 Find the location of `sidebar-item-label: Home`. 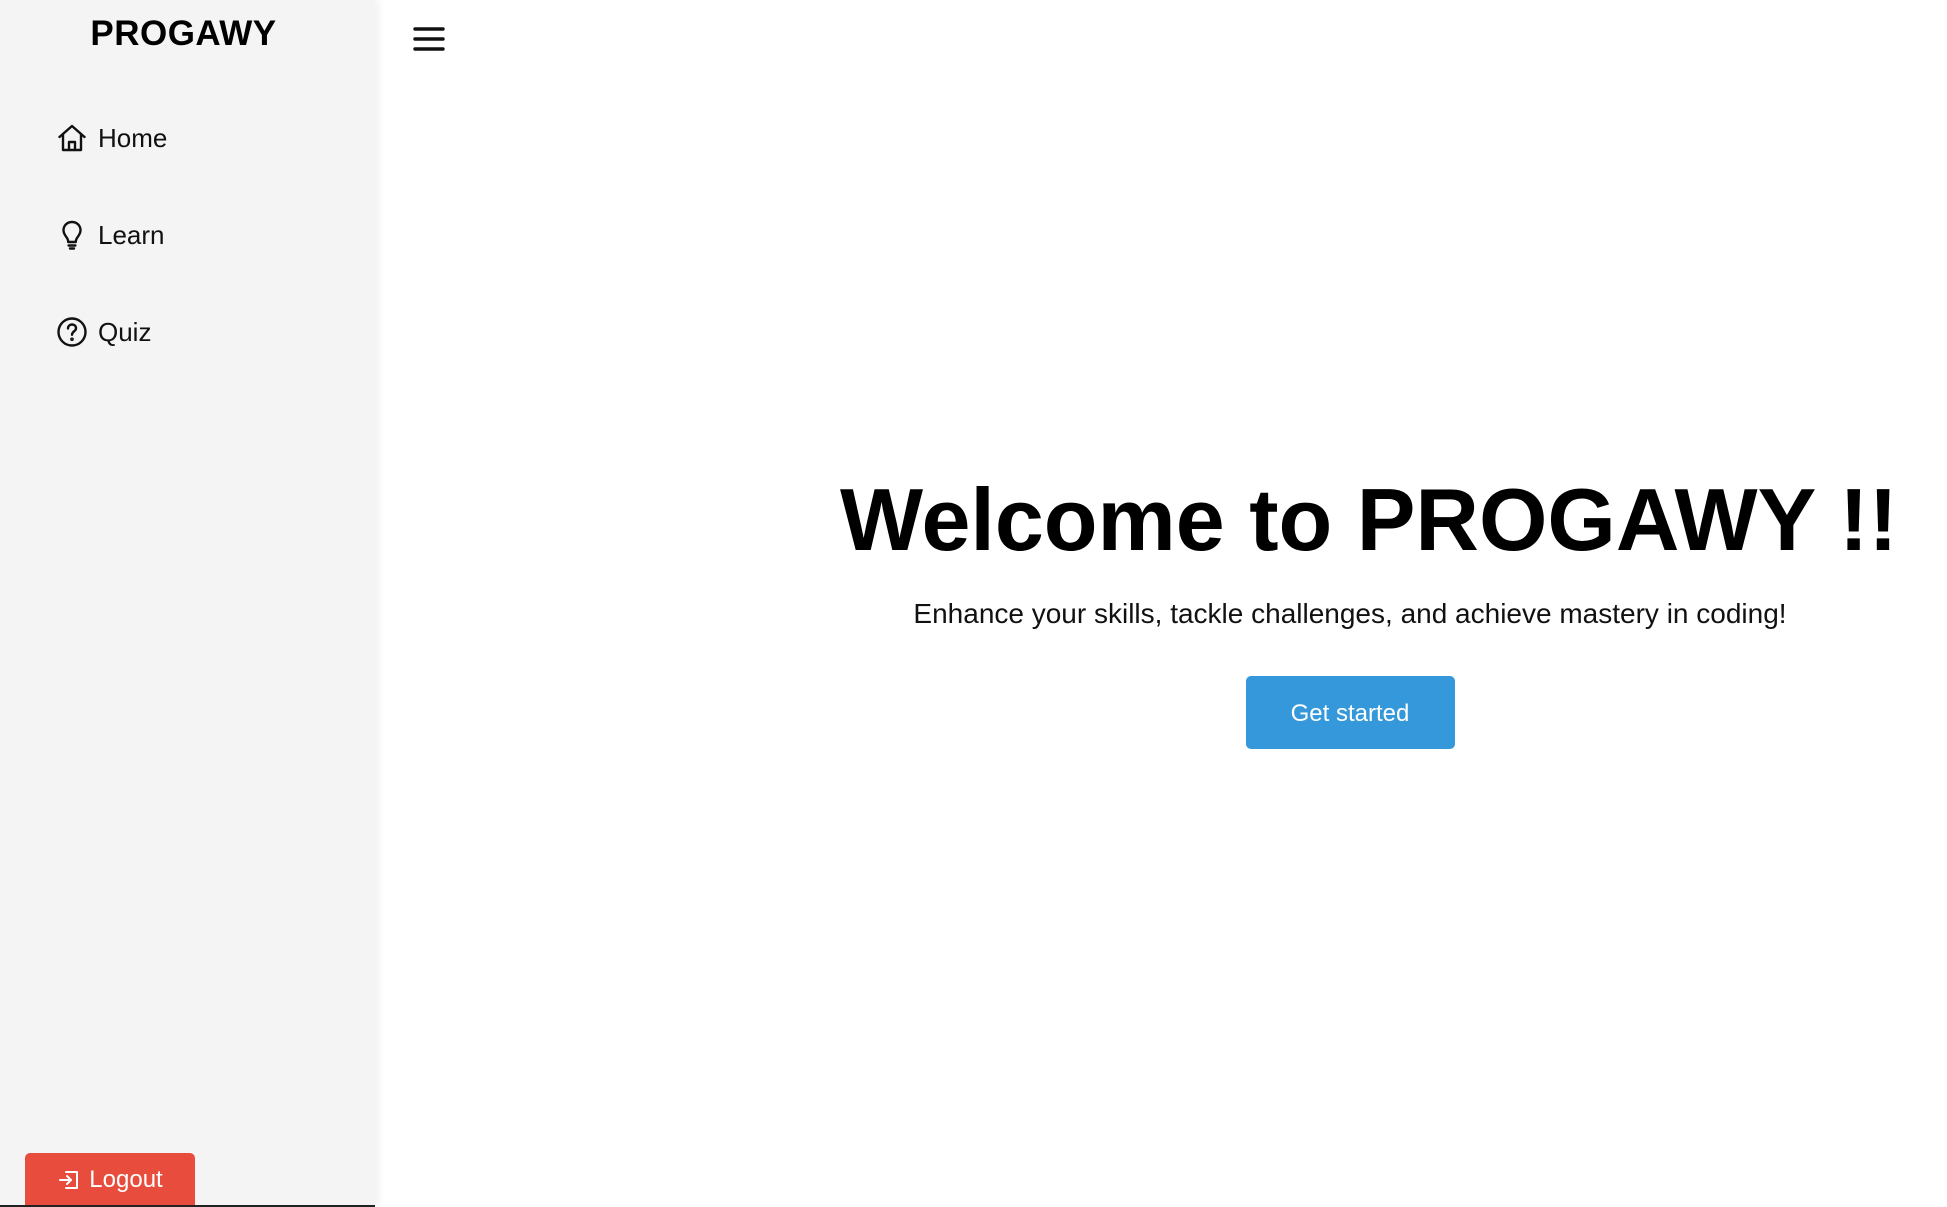

sidebar-item-label: Home is located at coordinates (133, 137).